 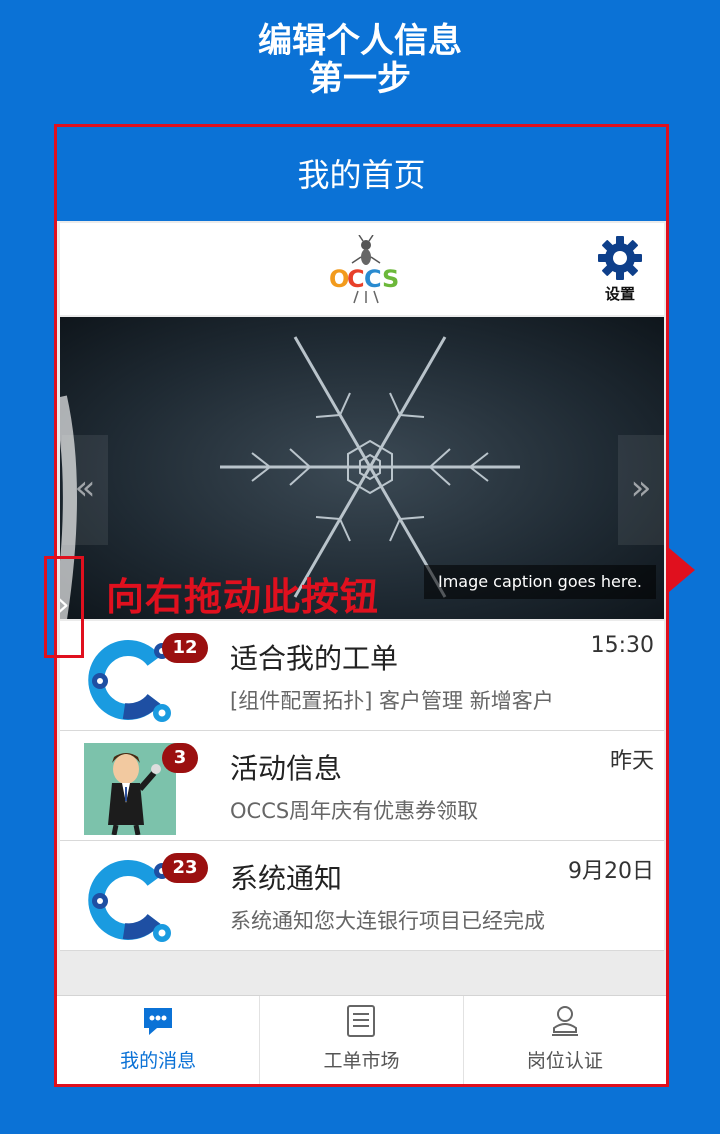 I want to click on drag-hint-text: 向右拖动此按钮, so click(x=243, y=597).